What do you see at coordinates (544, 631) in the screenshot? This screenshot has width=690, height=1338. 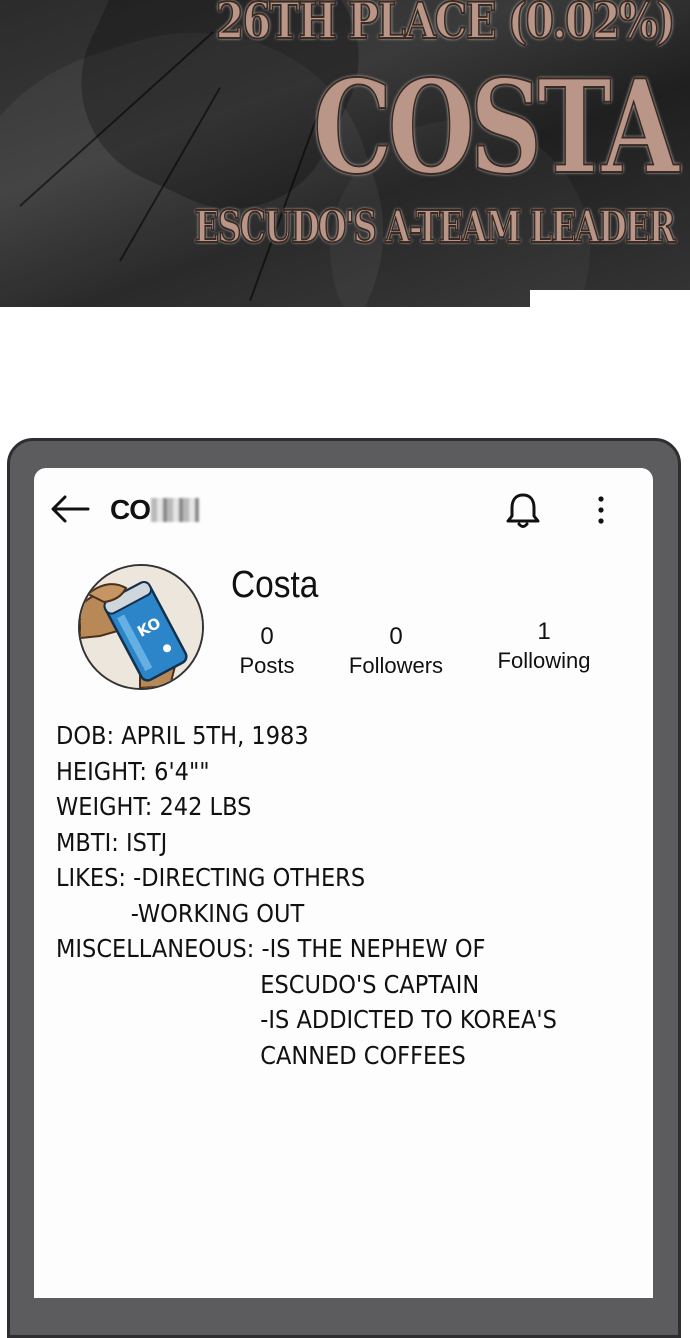 I see `following-count: 1` at bounding box center [544, 631].